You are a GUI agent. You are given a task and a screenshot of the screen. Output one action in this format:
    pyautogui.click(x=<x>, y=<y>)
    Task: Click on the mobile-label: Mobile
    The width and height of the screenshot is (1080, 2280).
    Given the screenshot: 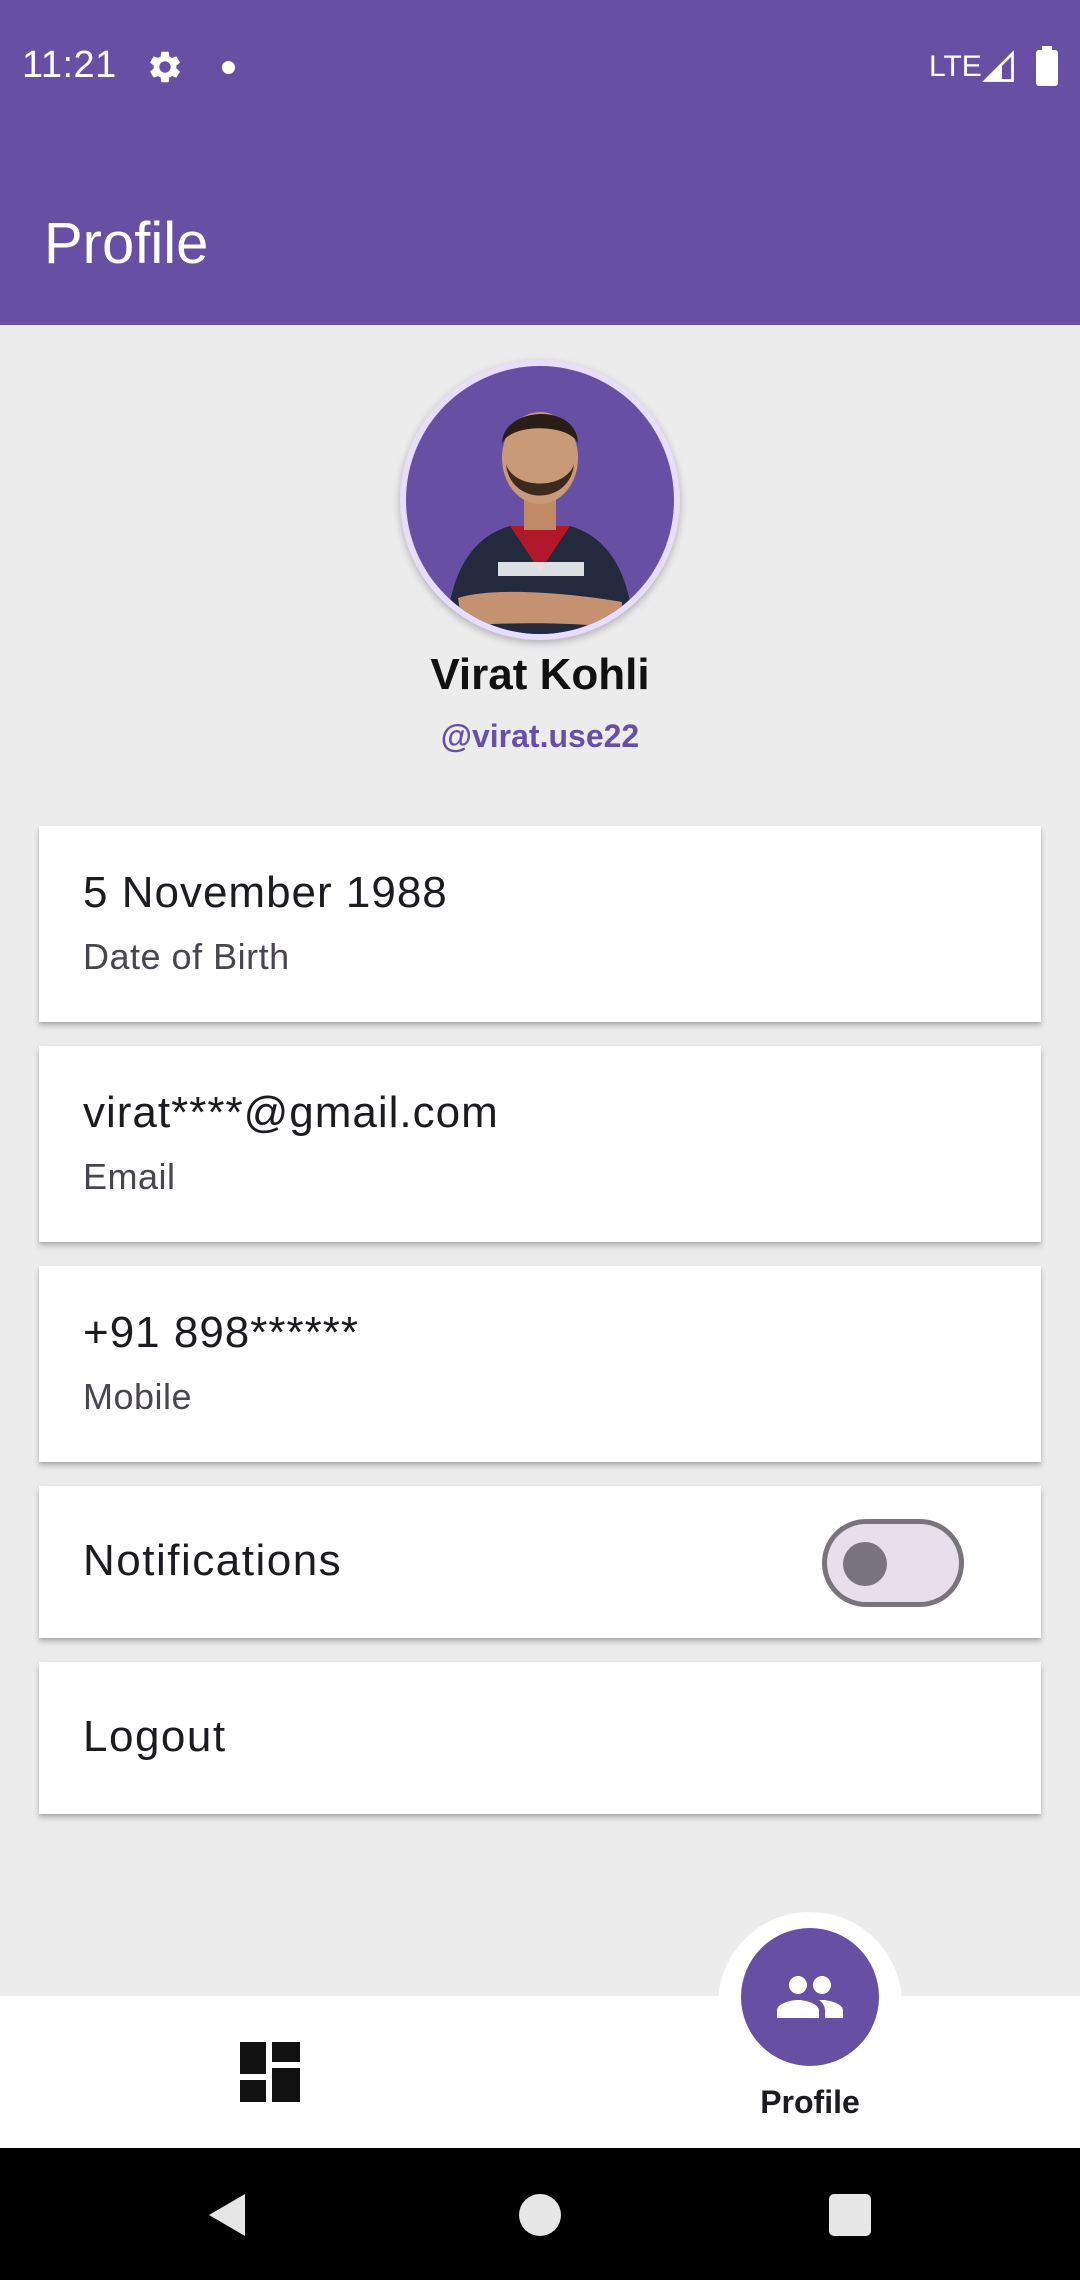 What is the action you would take?
    pyautogui.click(x=138, y=1396)
    